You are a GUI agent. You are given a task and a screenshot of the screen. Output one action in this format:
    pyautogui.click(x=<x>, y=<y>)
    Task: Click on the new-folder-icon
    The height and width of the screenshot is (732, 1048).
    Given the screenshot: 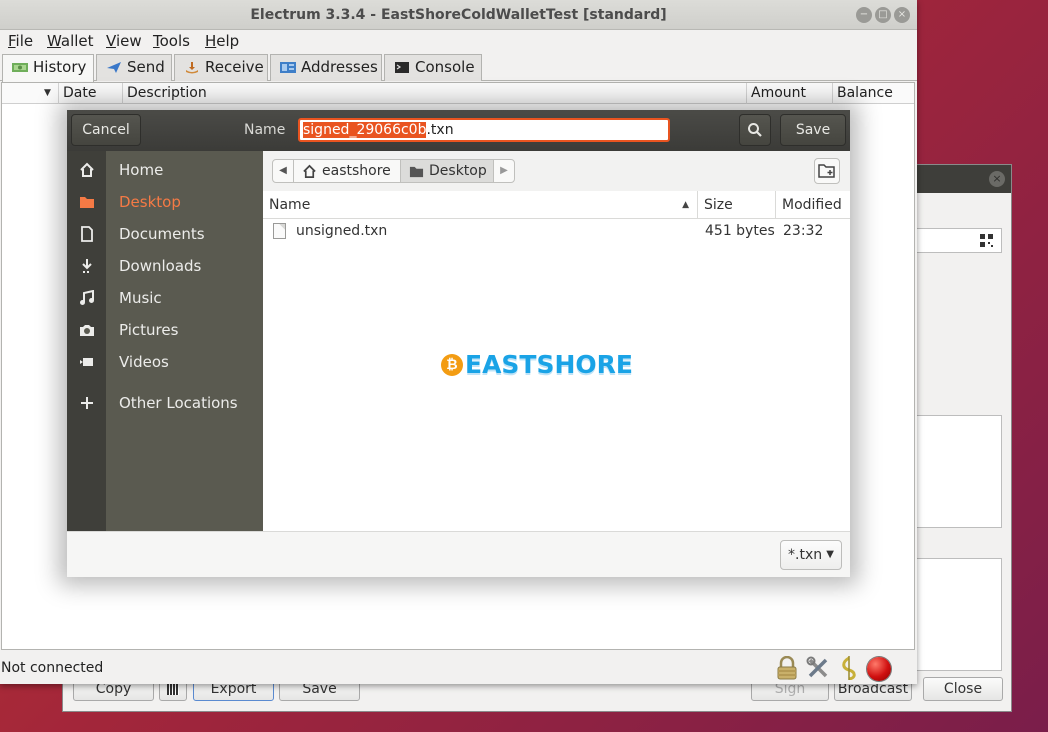 What is the action you would take?
    pyautogui.click(x=826, y=171)
    